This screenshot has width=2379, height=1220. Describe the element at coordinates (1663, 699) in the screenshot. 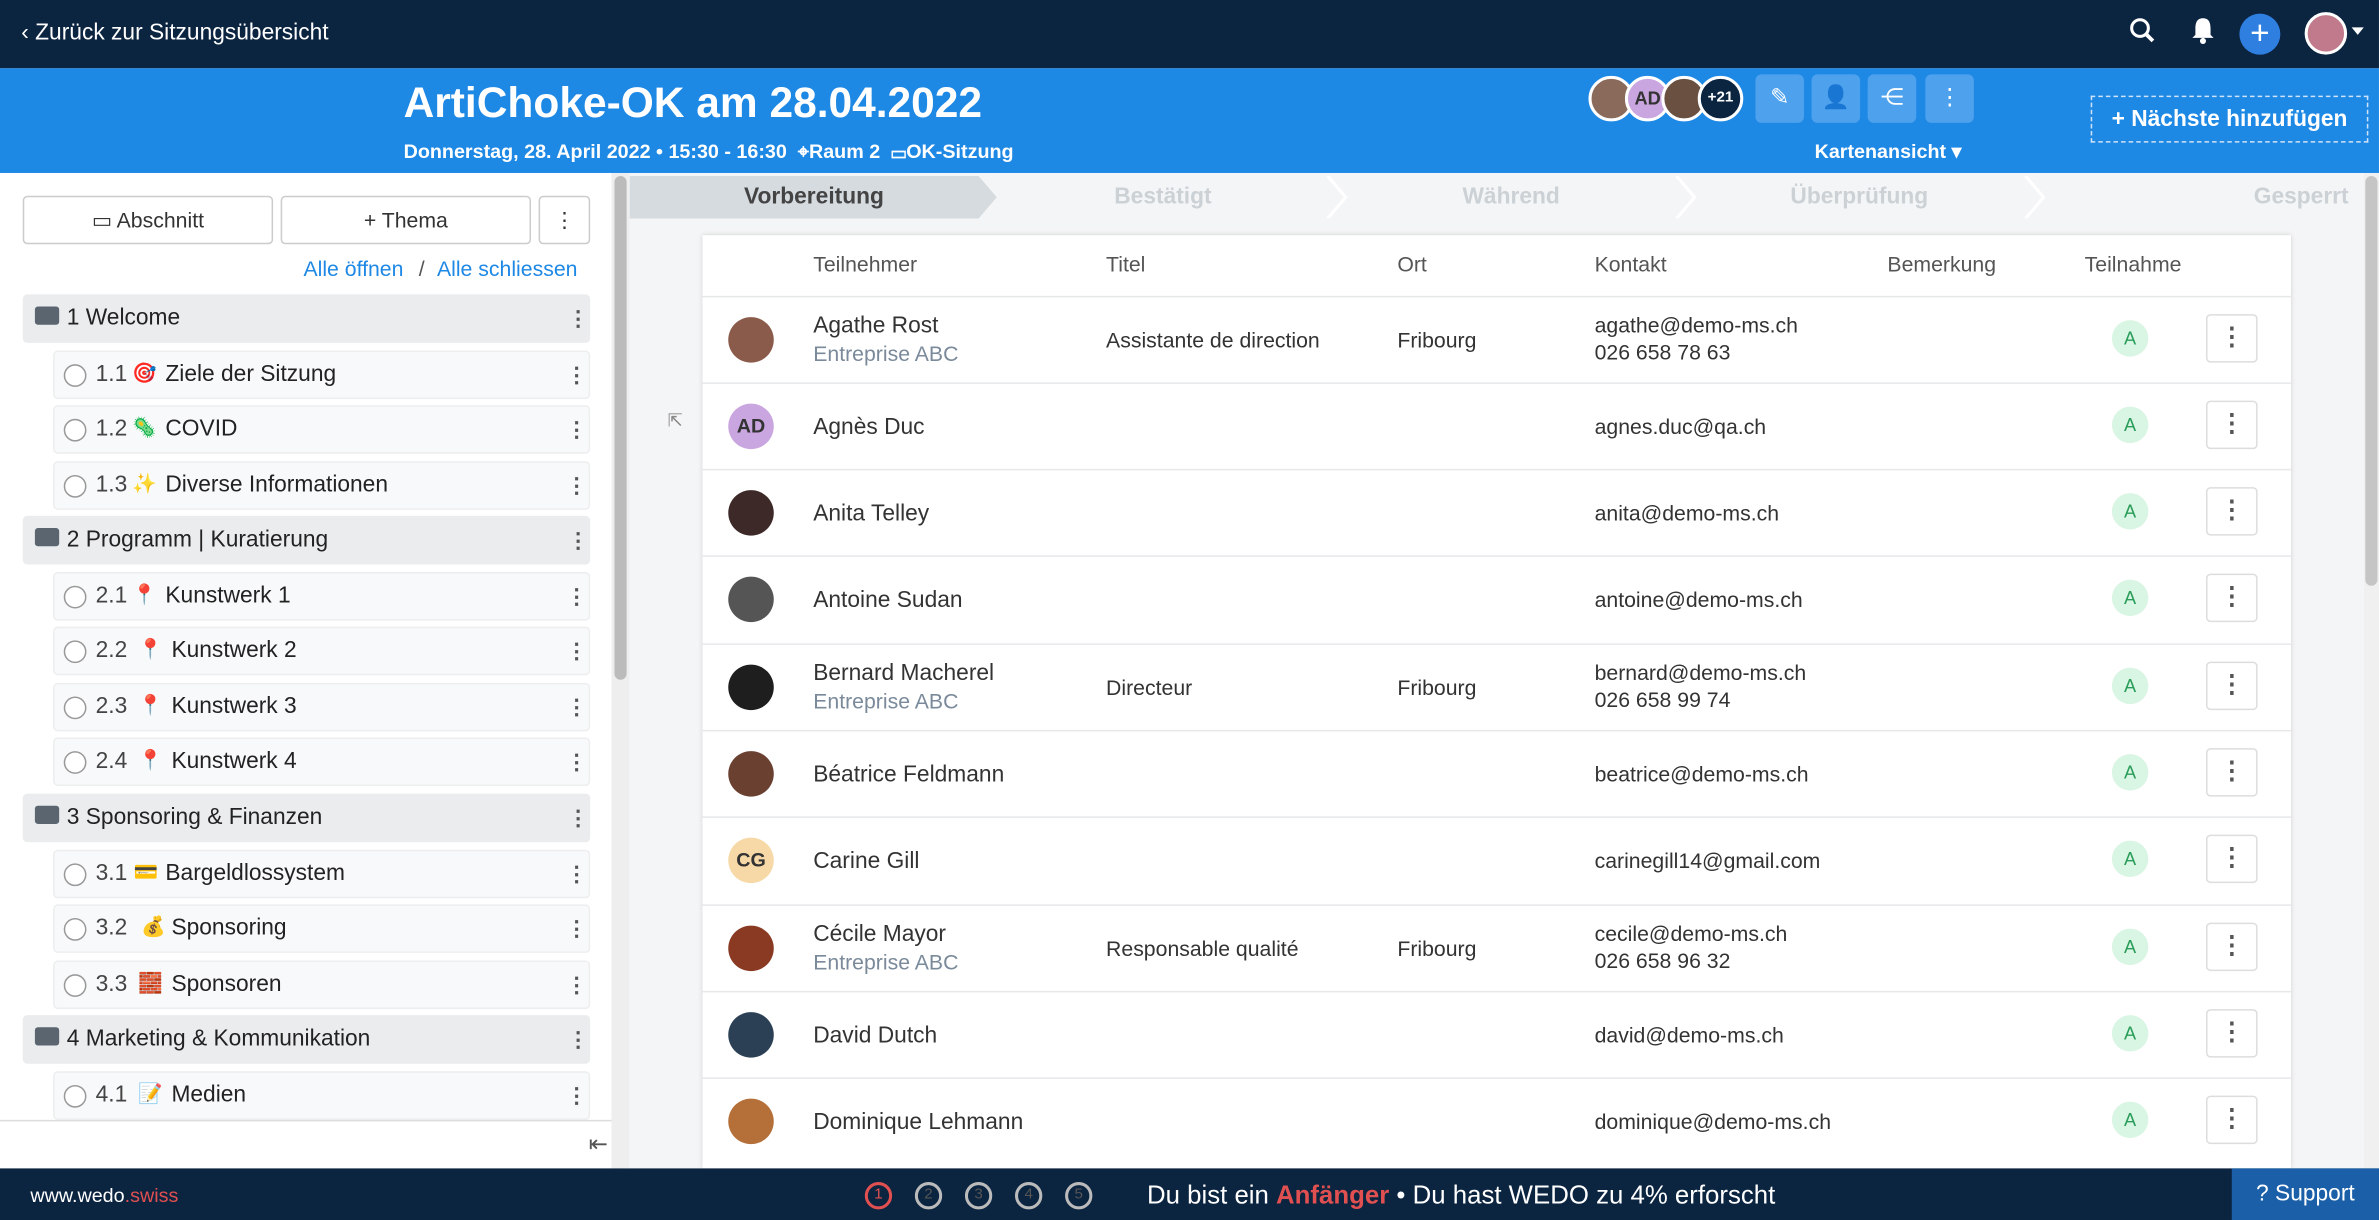

I see `participant-phone: 026 658 99 74` at that location.